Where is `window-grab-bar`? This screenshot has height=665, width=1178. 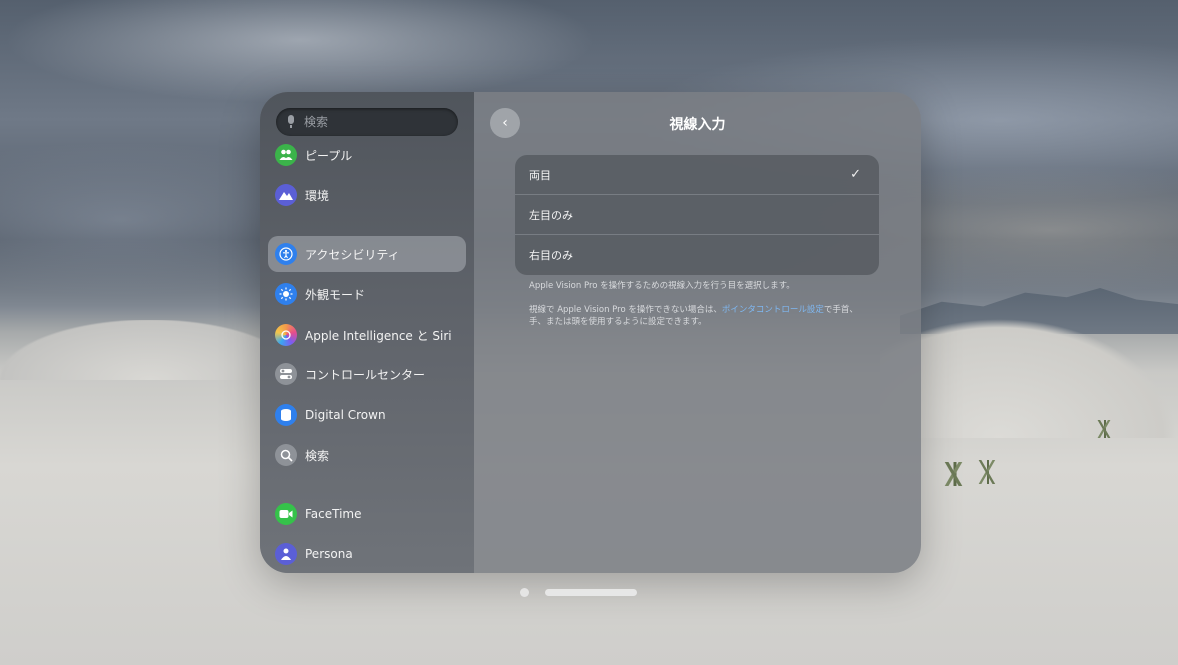 window-grab-bar is located at coordinates (591, 592).